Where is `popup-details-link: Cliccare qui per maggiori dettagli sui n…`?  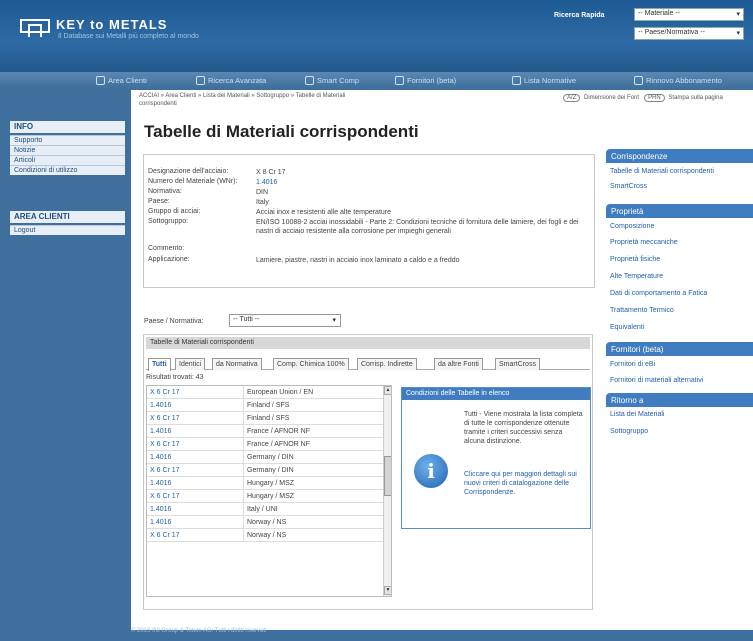 popup-details-link: Cliccare qui per maggiori dettagli sui n… is located at coordinates (524, 483).